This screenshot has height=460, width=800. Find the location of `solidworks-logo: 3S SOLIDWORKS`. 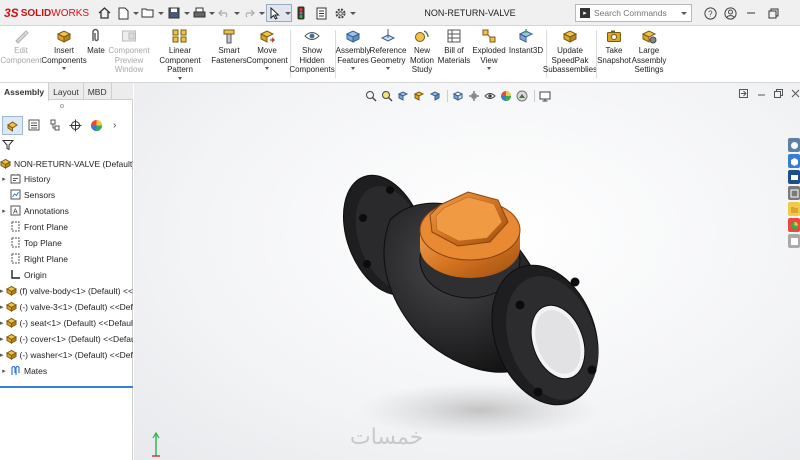

solidworks-logo: 3S SOLIDWORKS is located at coordinates (46, 13).